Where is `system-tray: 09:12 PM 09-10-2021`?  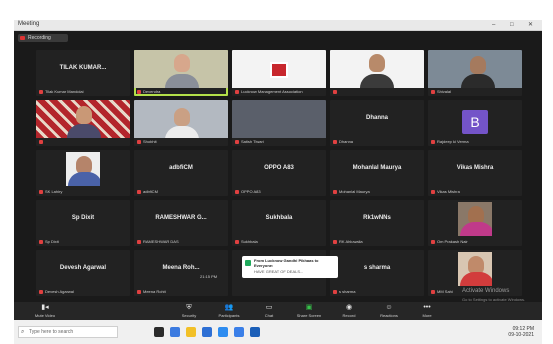
system-tray: 09:12 PM 09-10-2021 is located at coordinates (521, 332).